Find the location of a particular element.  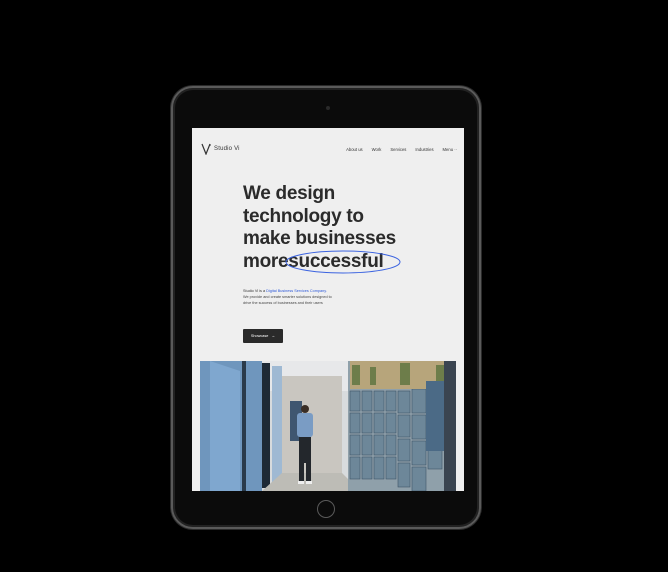

highlight-ellipse-icon is located at coordinates (343, 261).